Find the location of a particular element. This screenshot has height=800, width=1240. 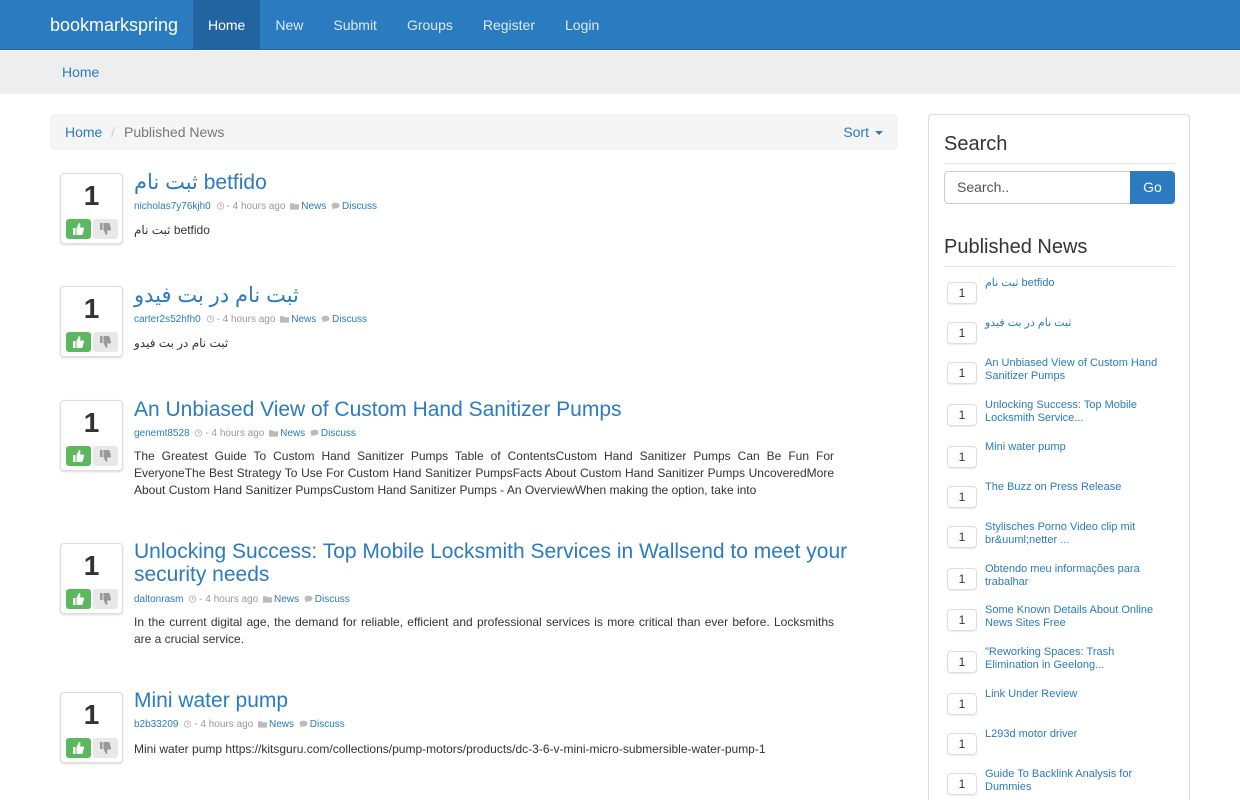

sidebar-news-link: ثبت نام betfido is located at coordinates (1075, 283).